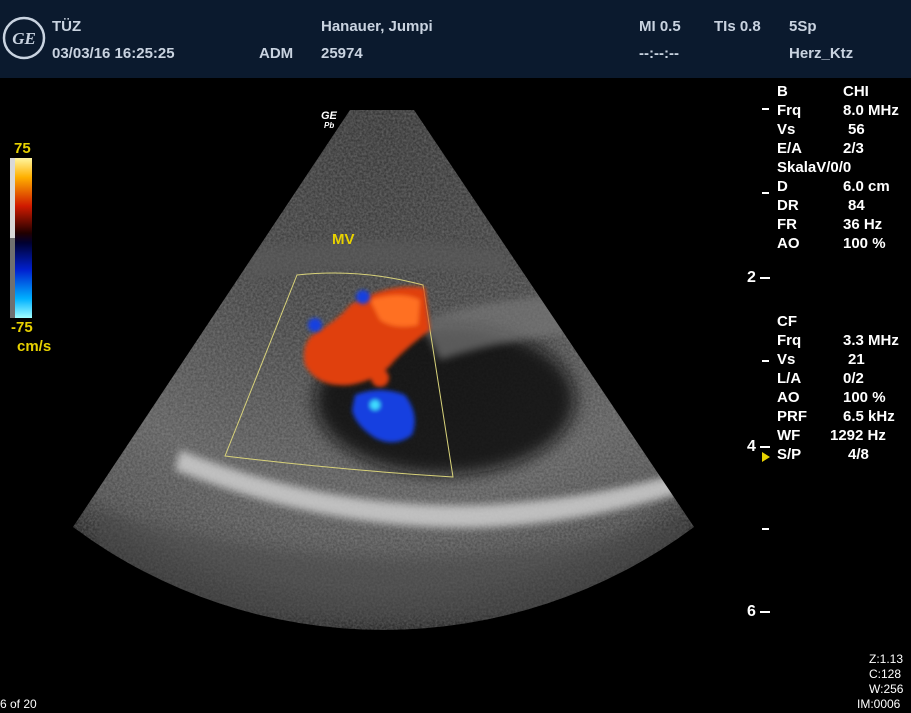  I want to click on param-value: 4/8, so click(858, 454).